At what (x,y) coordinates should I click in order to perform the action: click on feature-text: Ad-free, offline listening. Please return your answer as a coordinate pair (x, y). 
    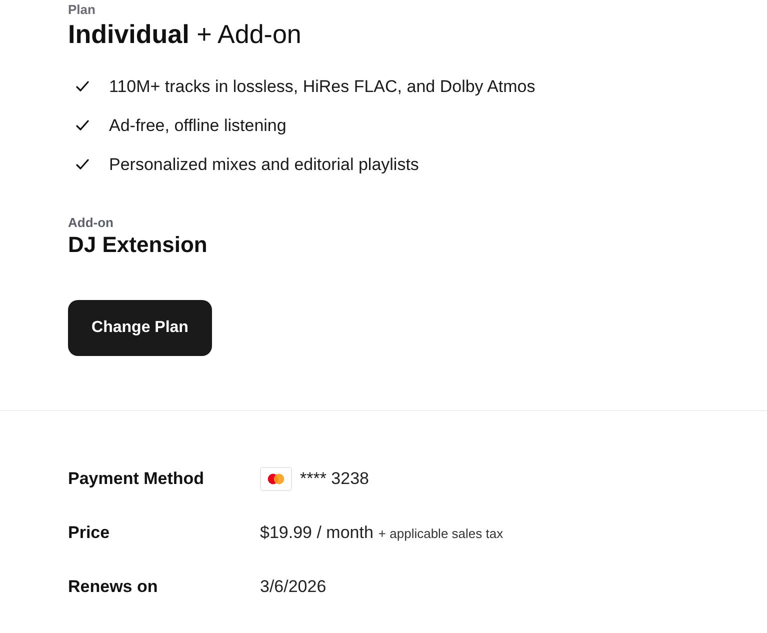
    Looking at the image, I should click on (197, 125).